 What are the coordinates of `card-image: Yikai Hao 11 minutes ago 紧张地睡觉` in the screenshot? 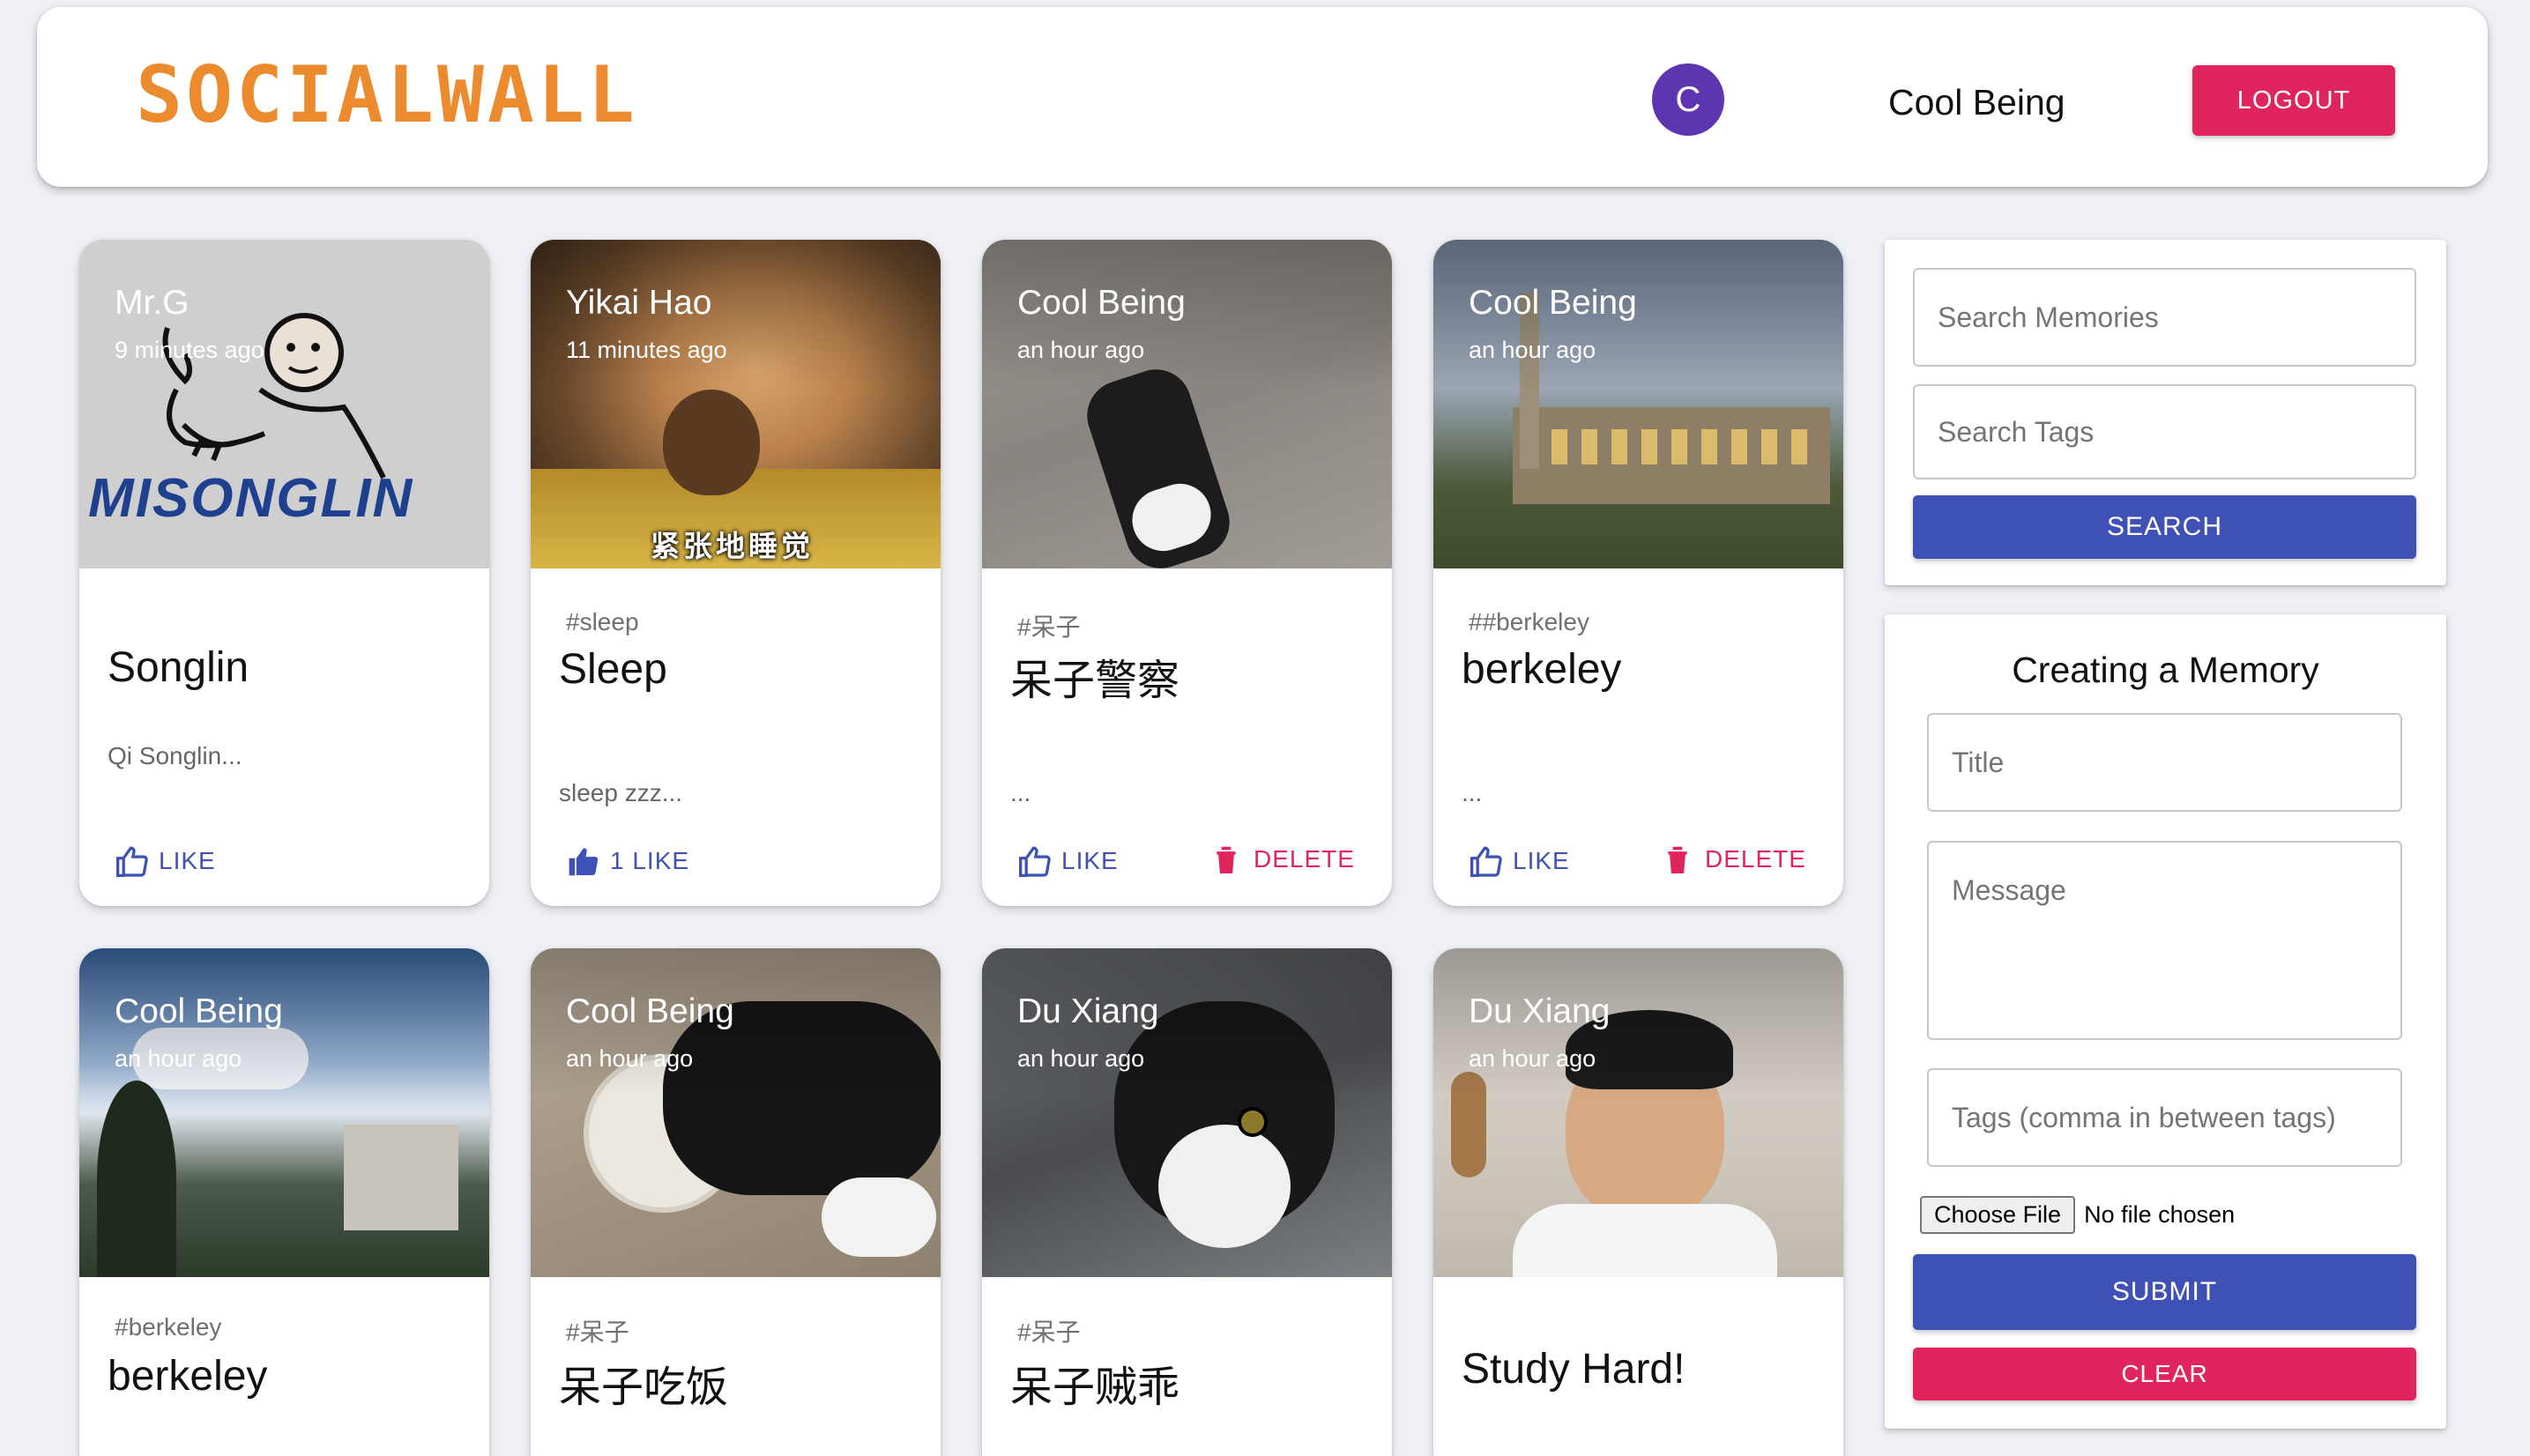 It's located at (736, 404).